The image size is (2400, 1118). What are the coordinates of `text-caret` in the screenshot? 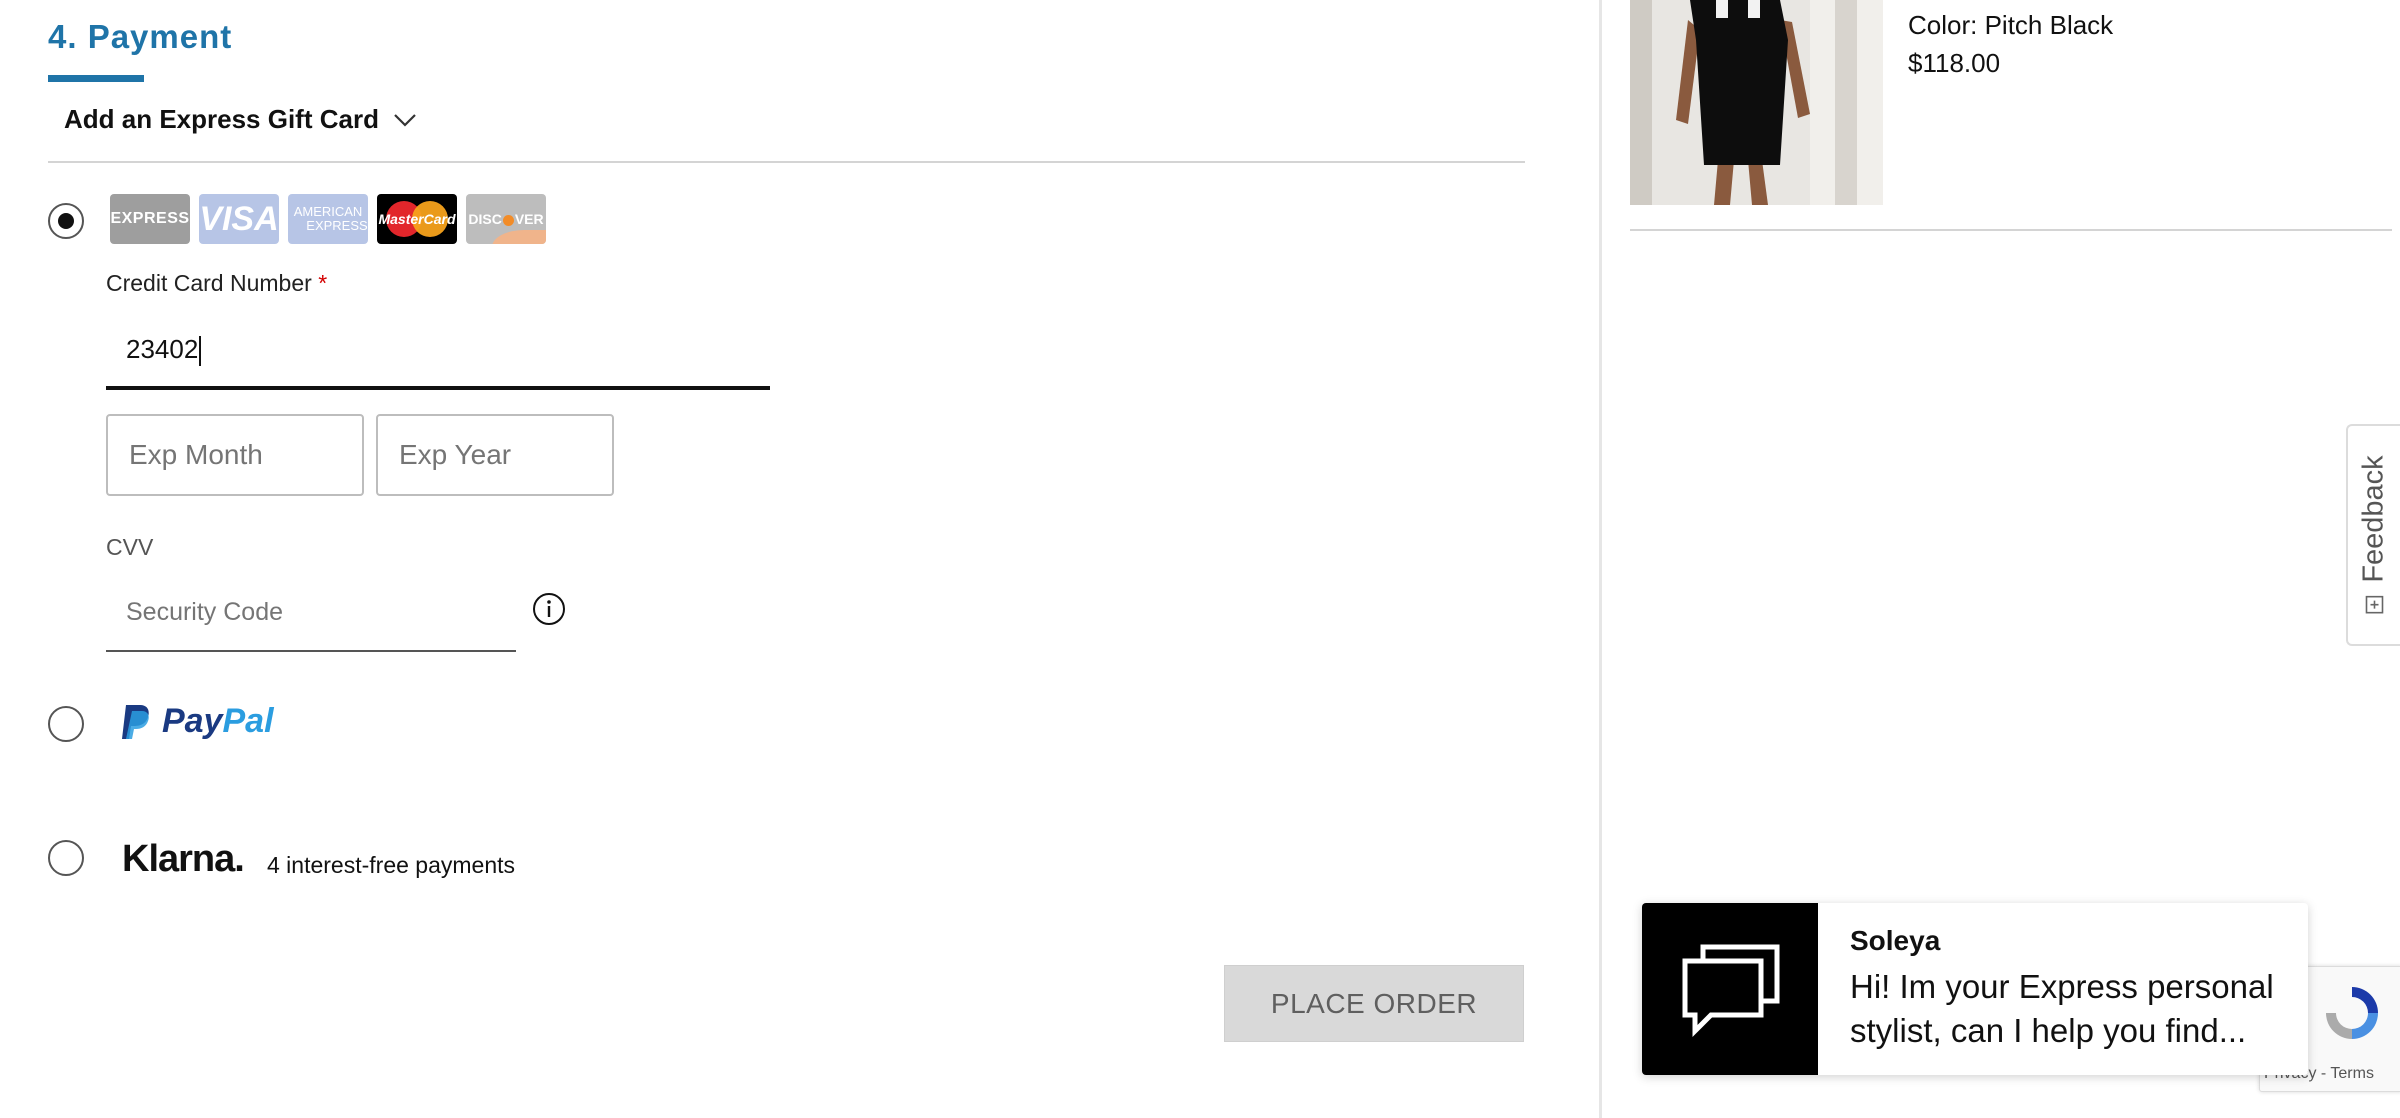 It's located at (200, 351).